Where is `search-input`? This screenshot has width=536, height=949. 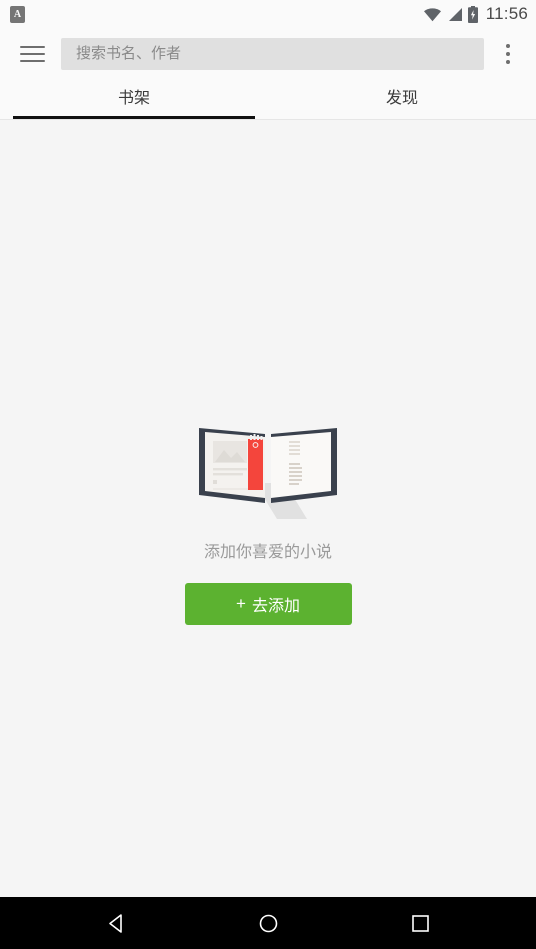 search-input is located at coordinates (272, 53).